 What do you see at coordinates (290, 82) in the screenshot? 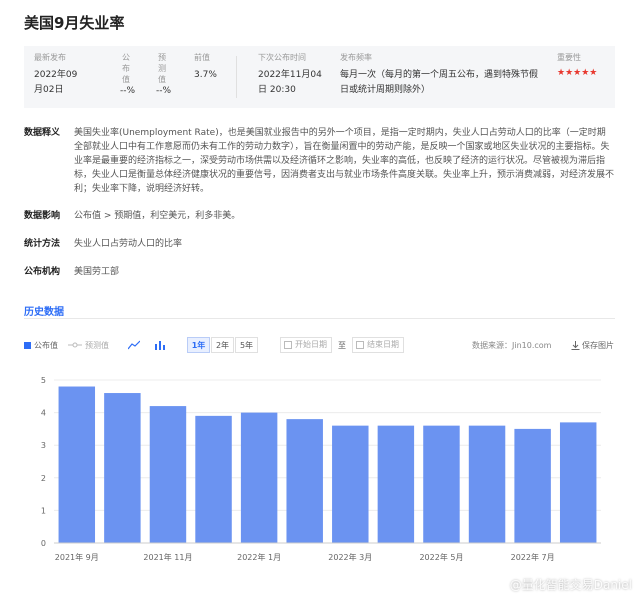
I see `next-release-value: 2022年11月04日 20:30` at bounding box center [290, 82].